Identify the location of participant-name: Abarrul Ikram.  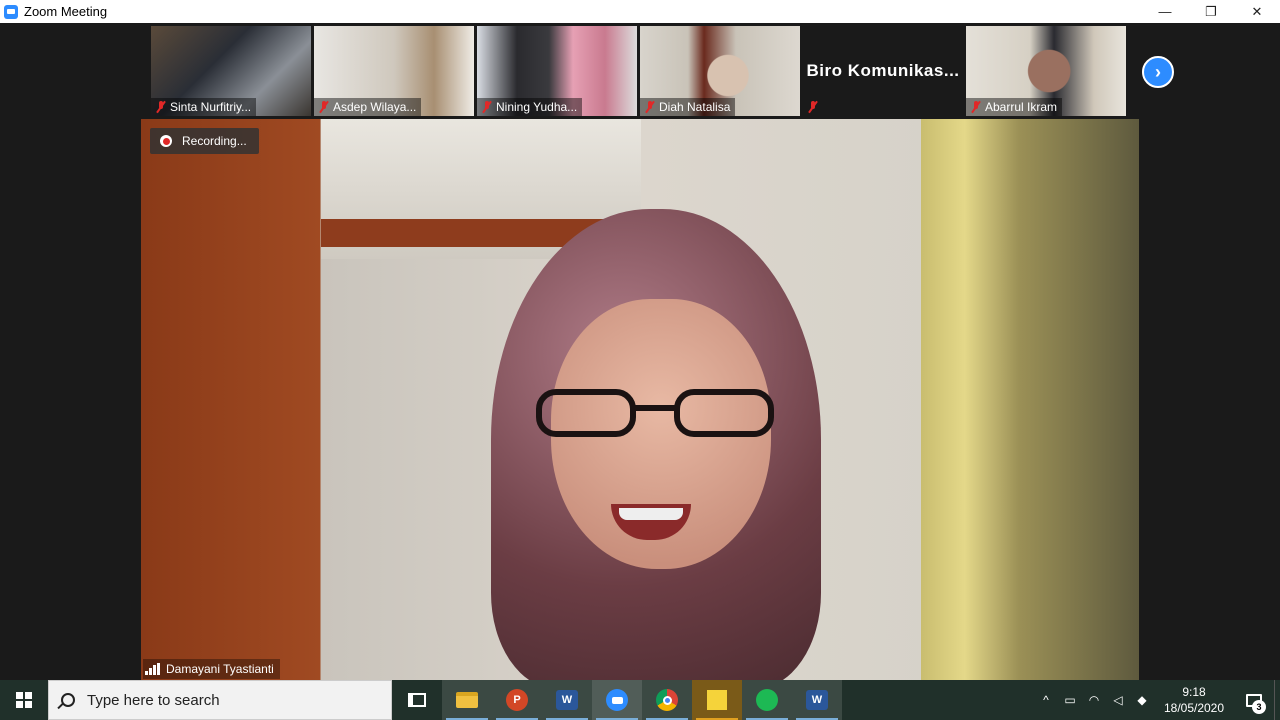
(1021, 107).